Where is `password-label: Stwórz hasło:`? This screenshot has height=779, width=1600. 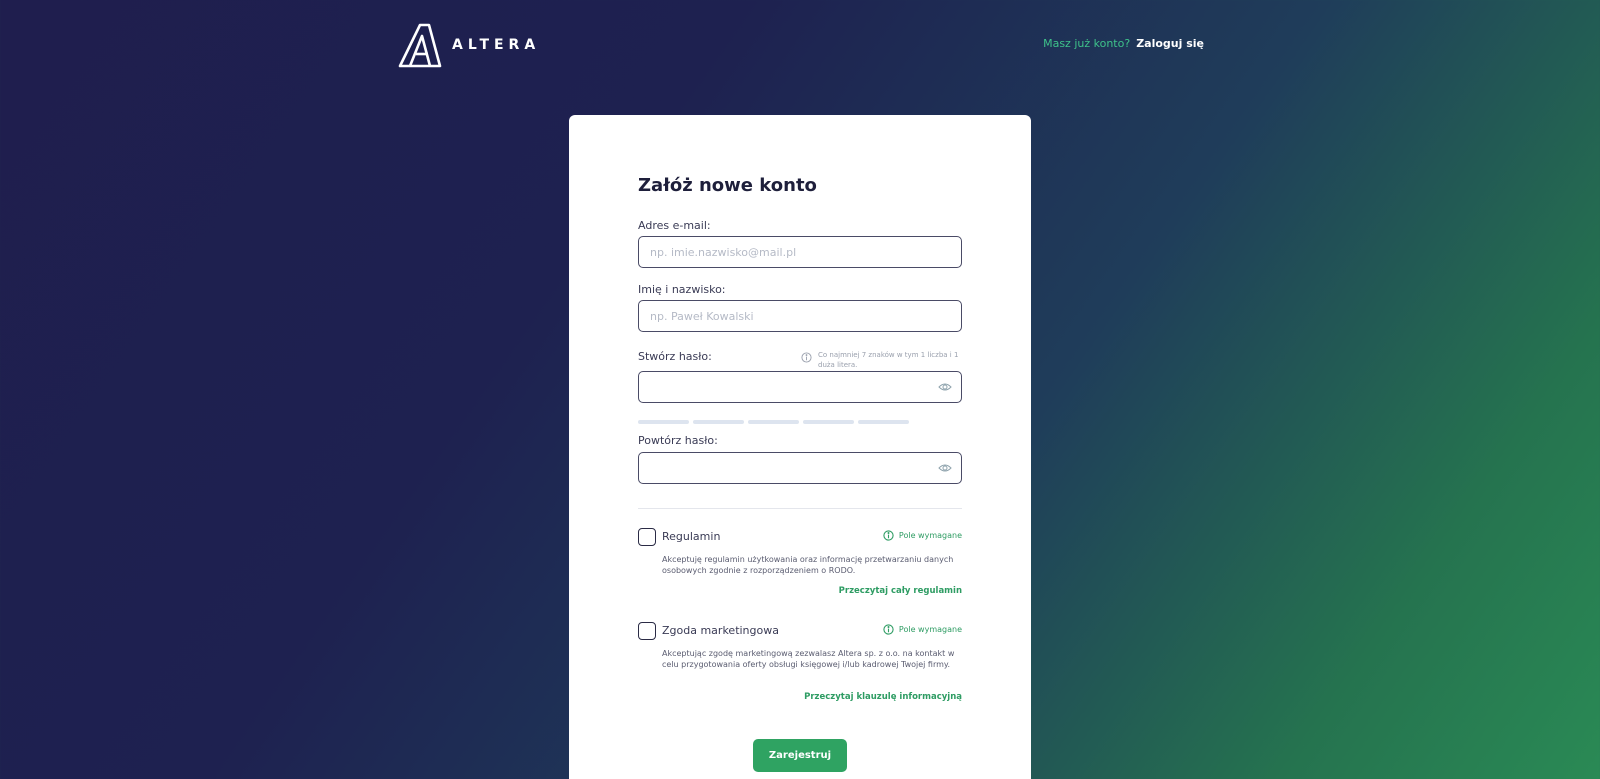 password-label: Stwórz hasło: is located at coordinates (675, 356).